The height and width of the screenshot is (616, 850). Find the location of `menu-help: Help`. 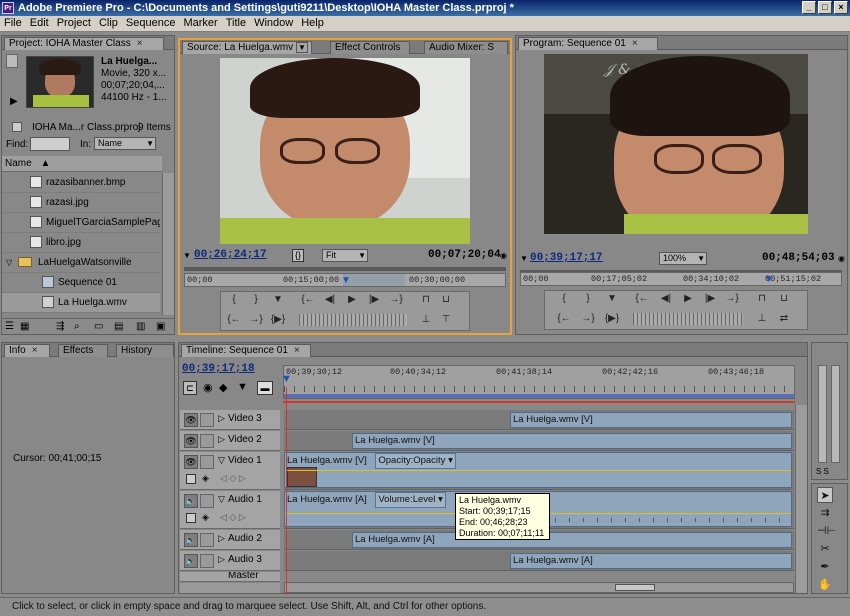

menu-help: Help is located at coordinates (312, 23).